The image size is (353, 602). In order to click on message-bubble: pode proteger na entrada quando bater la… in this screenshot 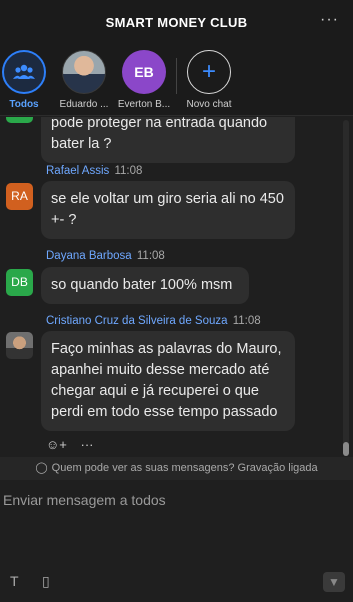, I will do `click(168, 140)`.